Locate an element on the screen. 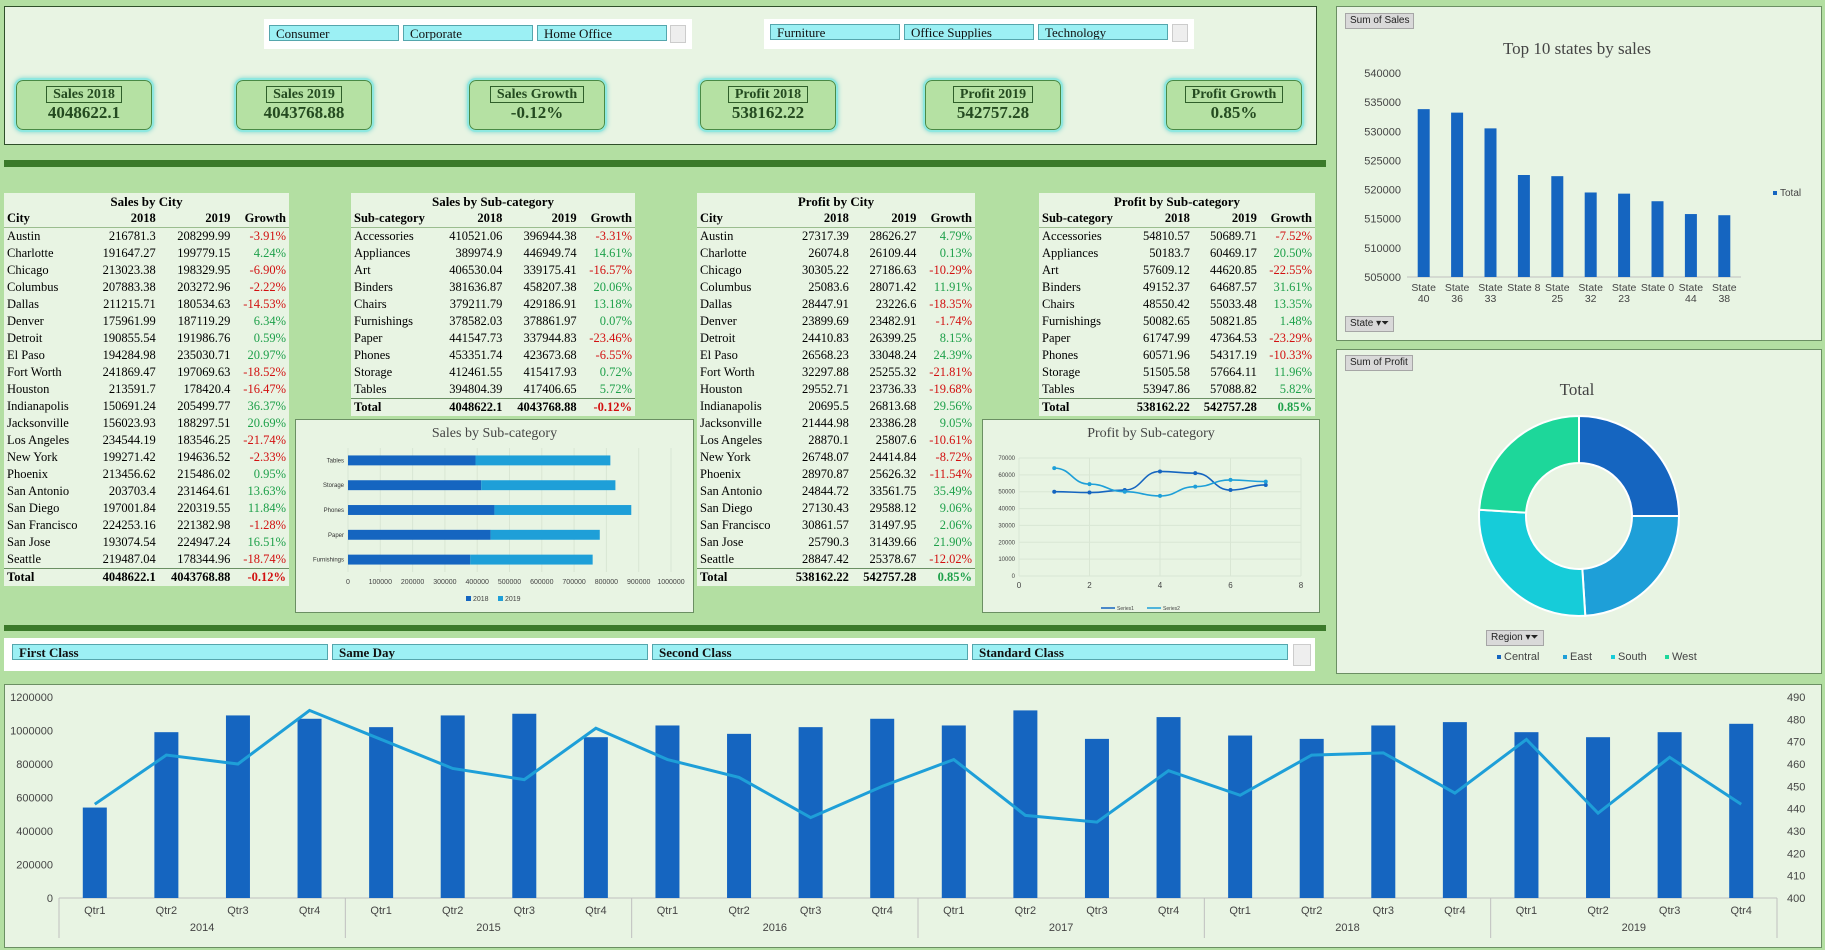  table-cell: 441547.73 is located at coordinates (476, 338).